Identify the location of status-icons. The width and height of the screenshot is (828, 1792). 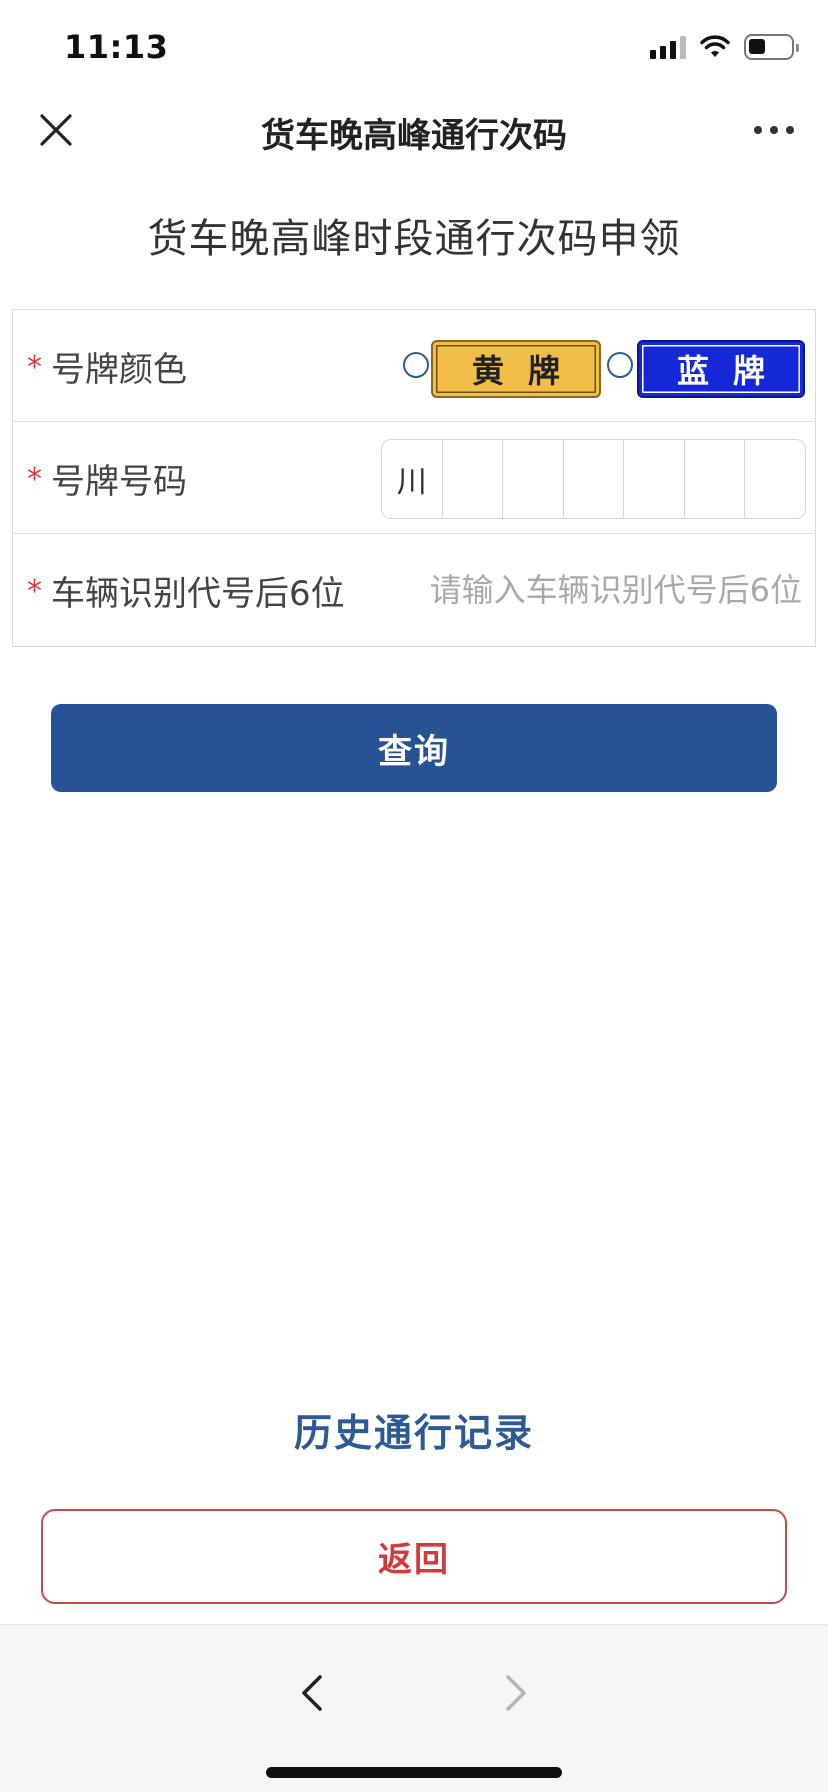
(724, 47).